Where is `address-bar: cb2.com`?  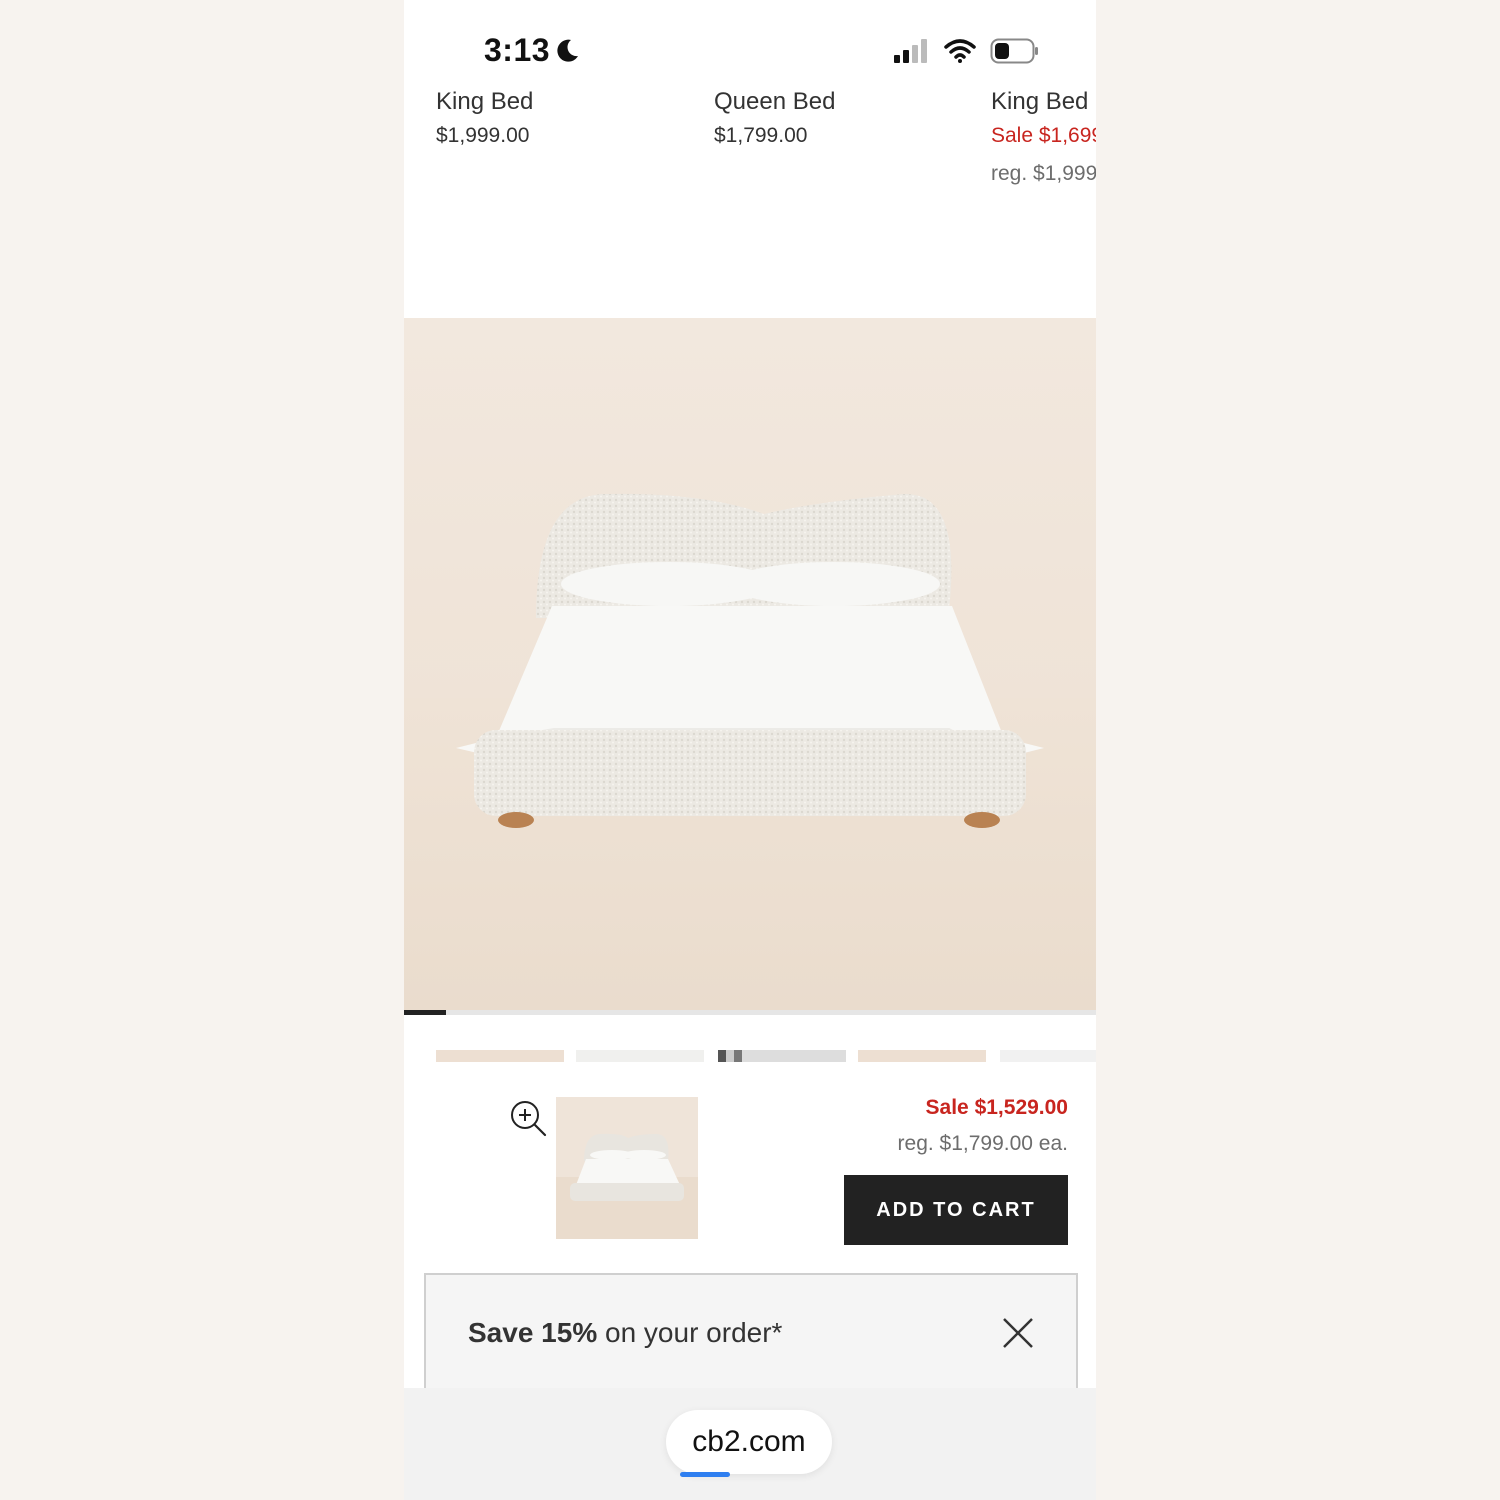 address-bar: cb2.com is located at coordinates (749, 1442).